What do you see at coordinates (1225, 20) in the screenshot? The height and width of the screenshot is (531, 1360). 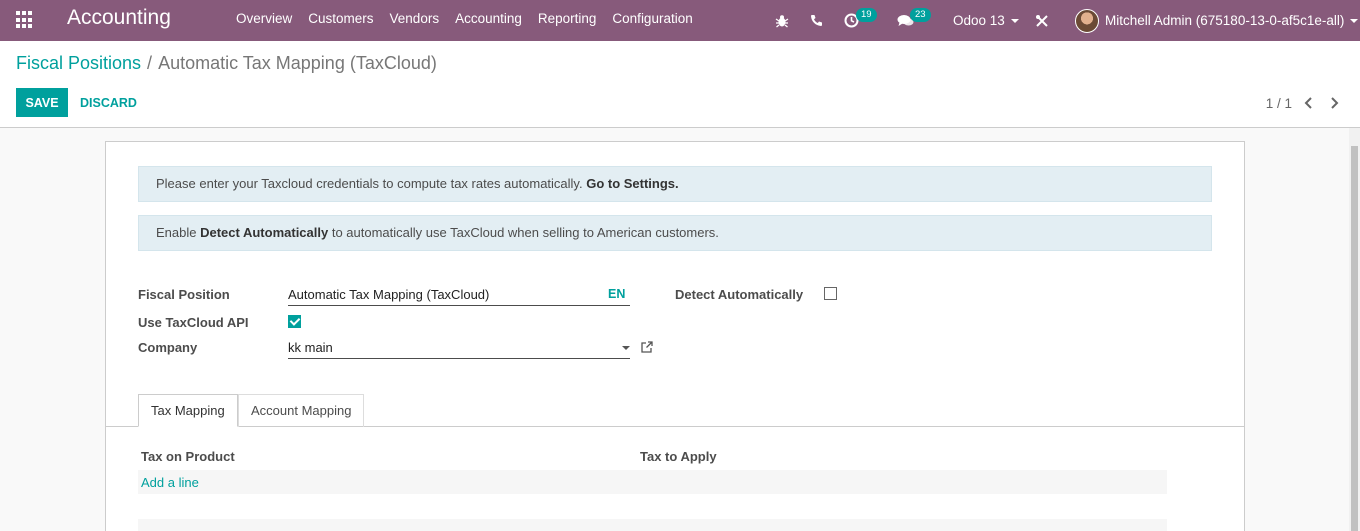 I see `user-name: Mitchell Admin (675180-13-0-af5c1e-all)` at bounding box center [1225, 20].